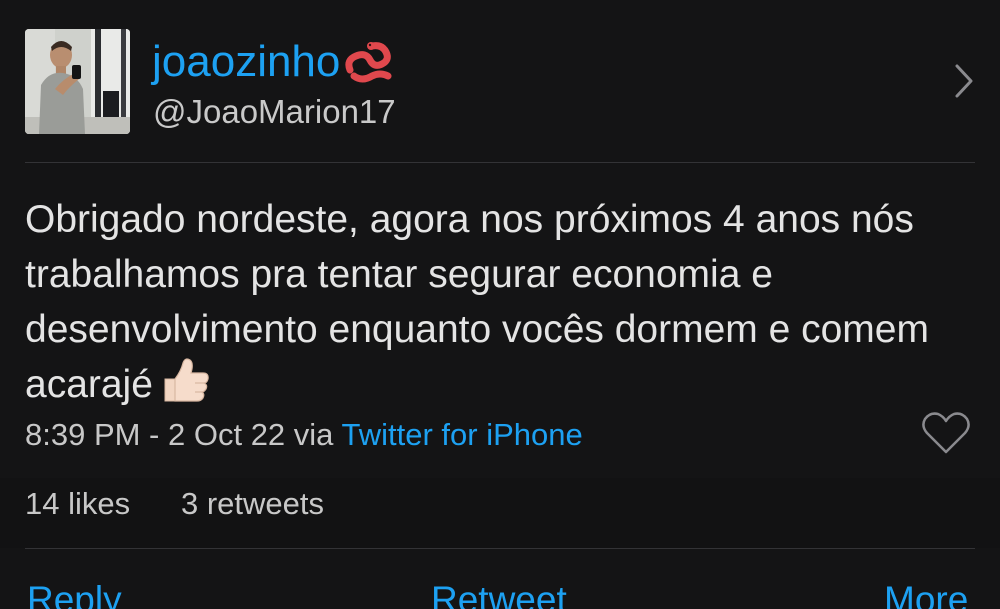  Describe the element at coordinates (499, 593) in the screenshot. I see `retweet-button: Retweet` at that location.